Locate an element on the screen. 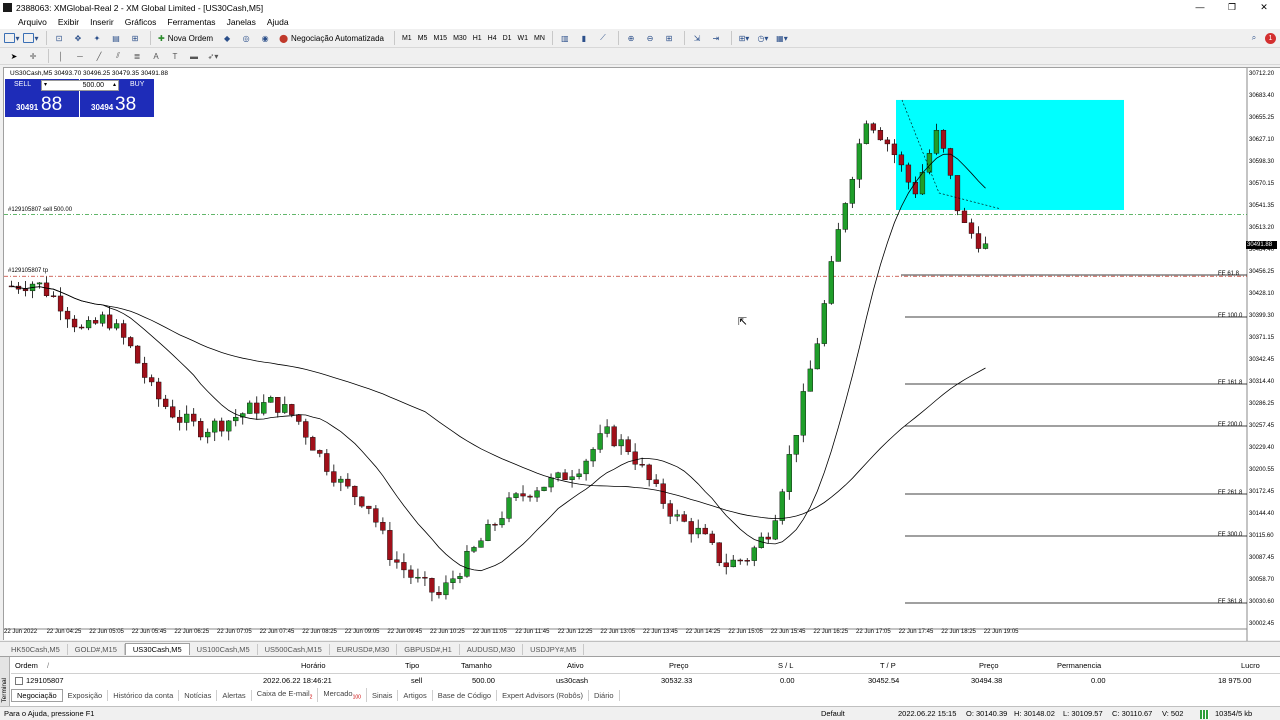  menu-exibir: Exibir is located at coordinates (68, 22).